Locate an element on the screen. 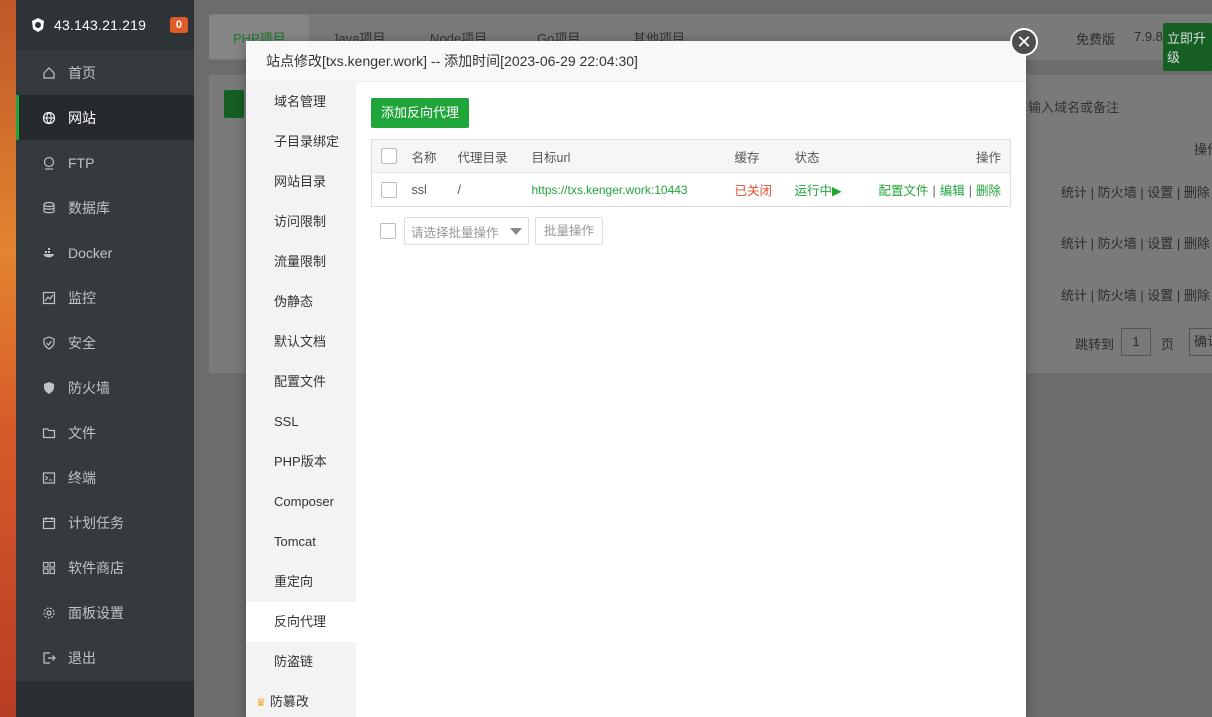 Image resolution: width=1212 pixels, height=717 pixels. select-all-checkbox is located at coordinates (389, 156).